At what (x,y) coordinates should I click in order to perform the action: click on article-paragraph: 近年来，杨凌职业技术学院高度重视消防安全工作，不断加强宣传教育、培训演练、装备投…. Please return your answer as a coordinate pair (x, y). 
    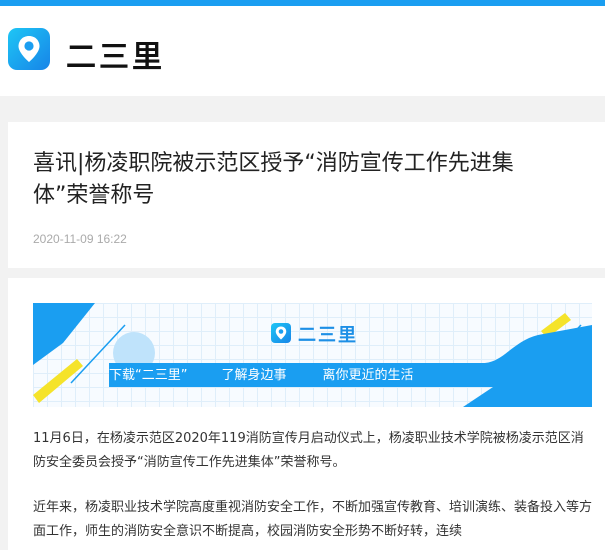
    Looking at the image, I should click on (313, 519).